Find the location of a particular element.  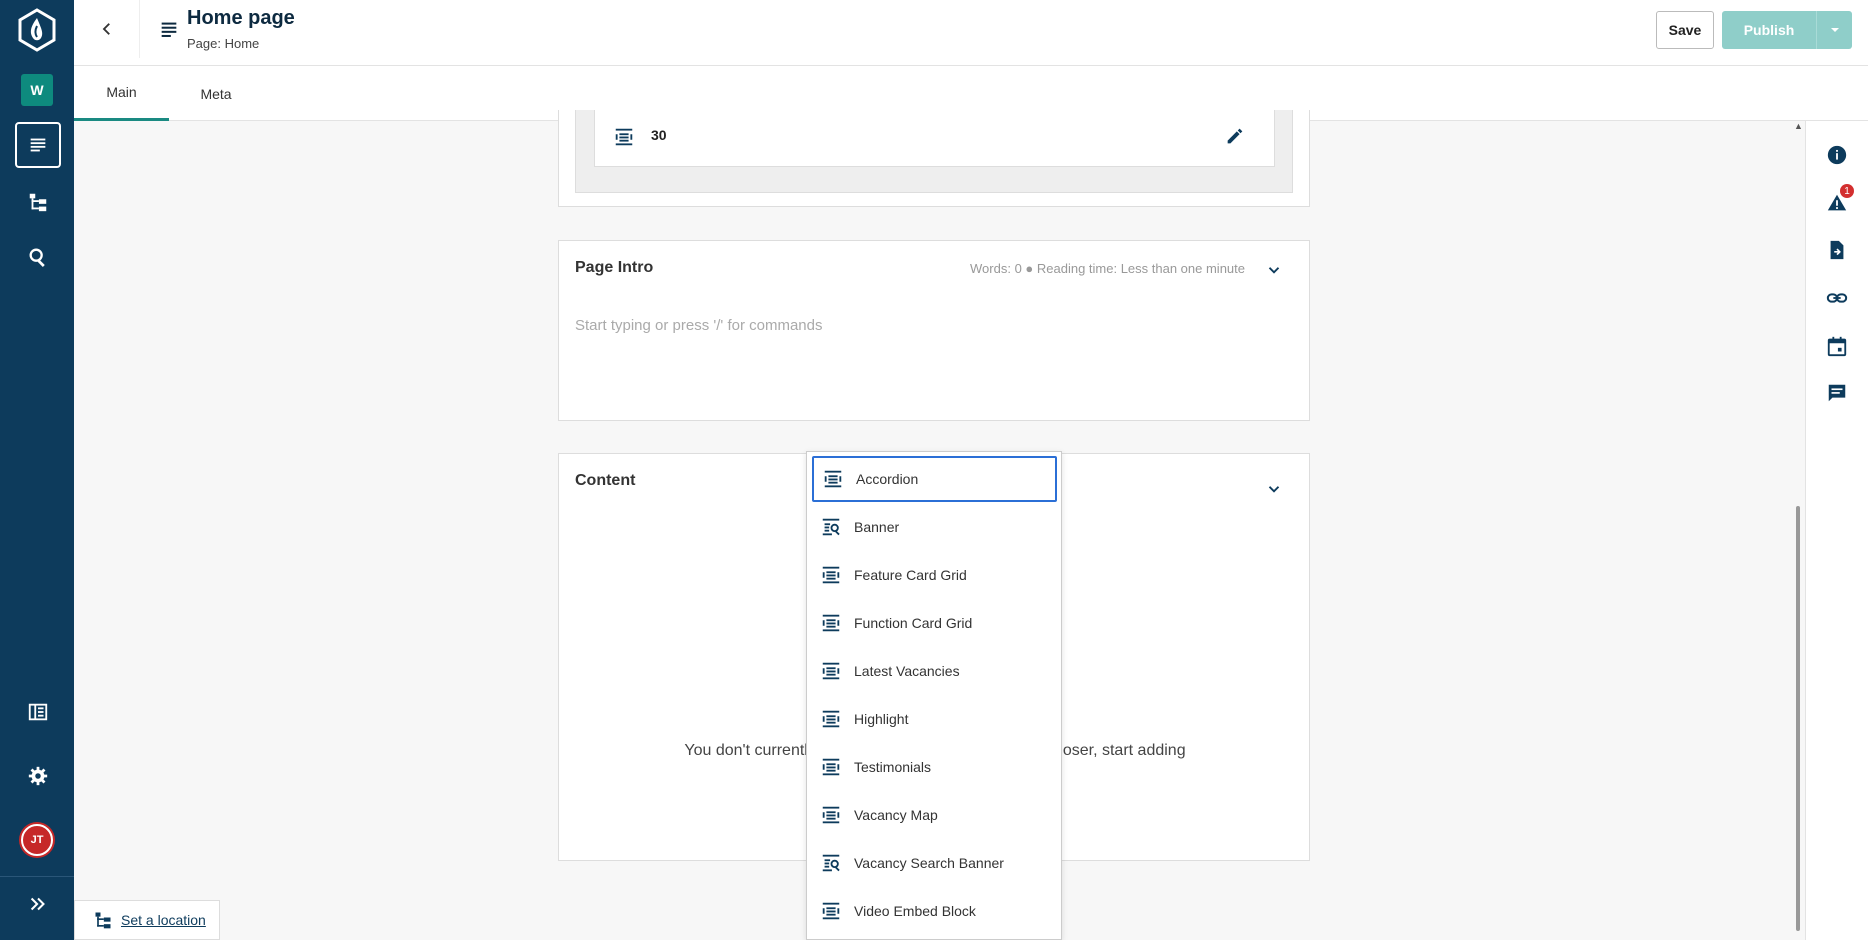

back-button is located at coordinates (107, 29).